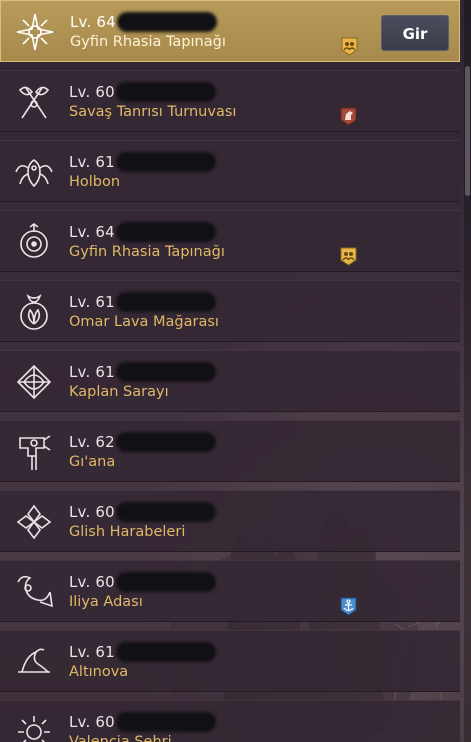  Describe the element at coordinates (119, 392) in the screenshot. I see `location-name: Kaplan Sarayı` at that location.